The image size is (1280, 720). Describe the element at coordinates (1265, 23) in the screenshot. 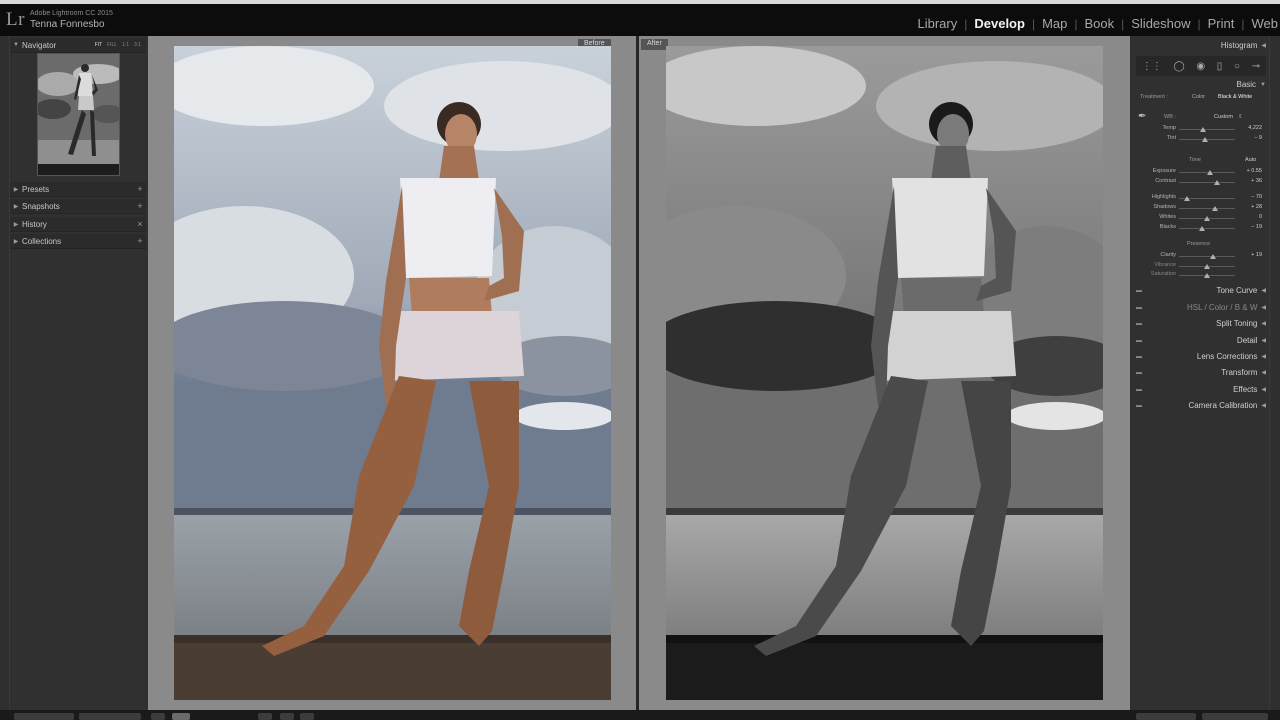

I see `module-web: Web` at that location.